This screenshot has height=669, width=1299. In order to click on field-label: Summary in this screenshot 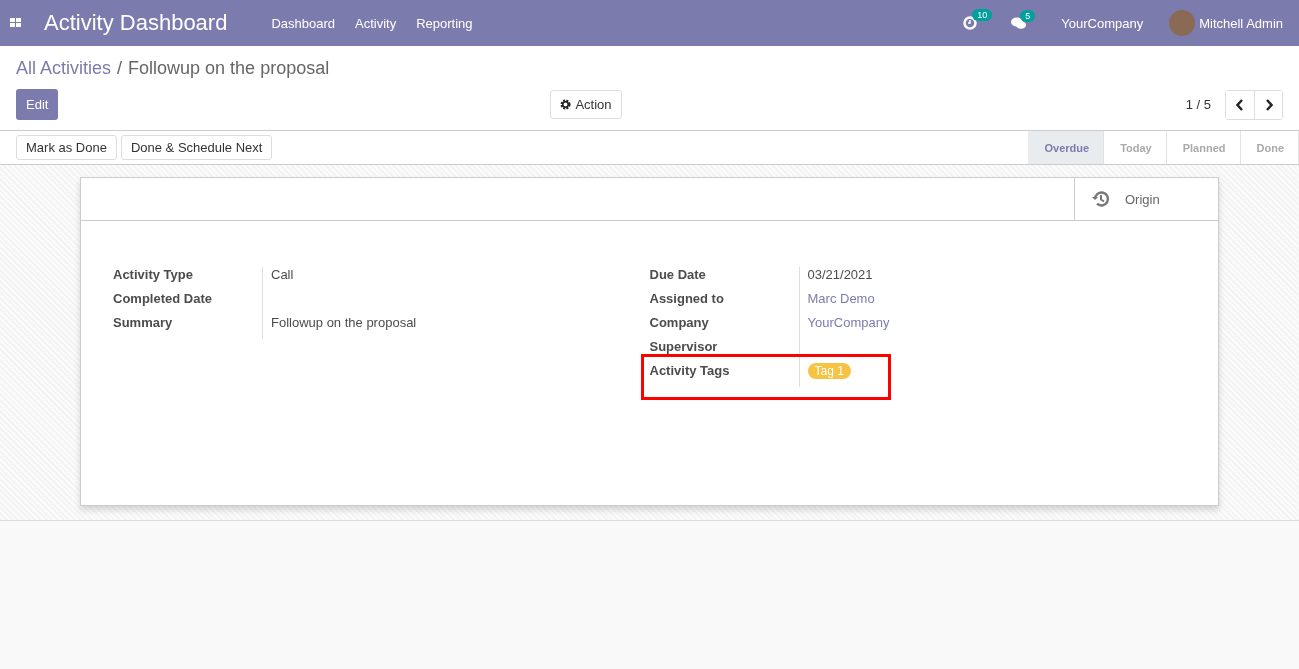, I will do `click(188, 327)`.